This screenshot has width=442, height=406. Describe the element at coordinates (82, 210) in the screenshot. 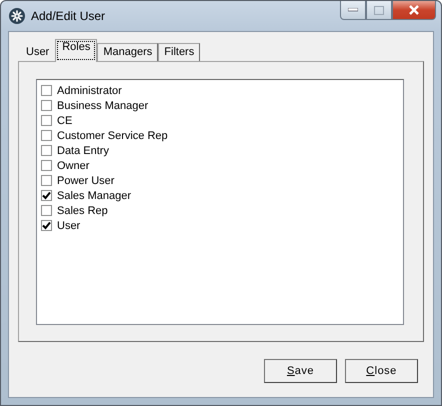

I see `role-label: Sales Rep` at that location.